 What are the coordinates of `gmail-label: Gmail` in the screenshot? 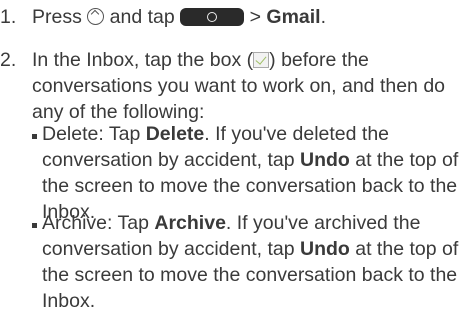 It's located at (293, 17).